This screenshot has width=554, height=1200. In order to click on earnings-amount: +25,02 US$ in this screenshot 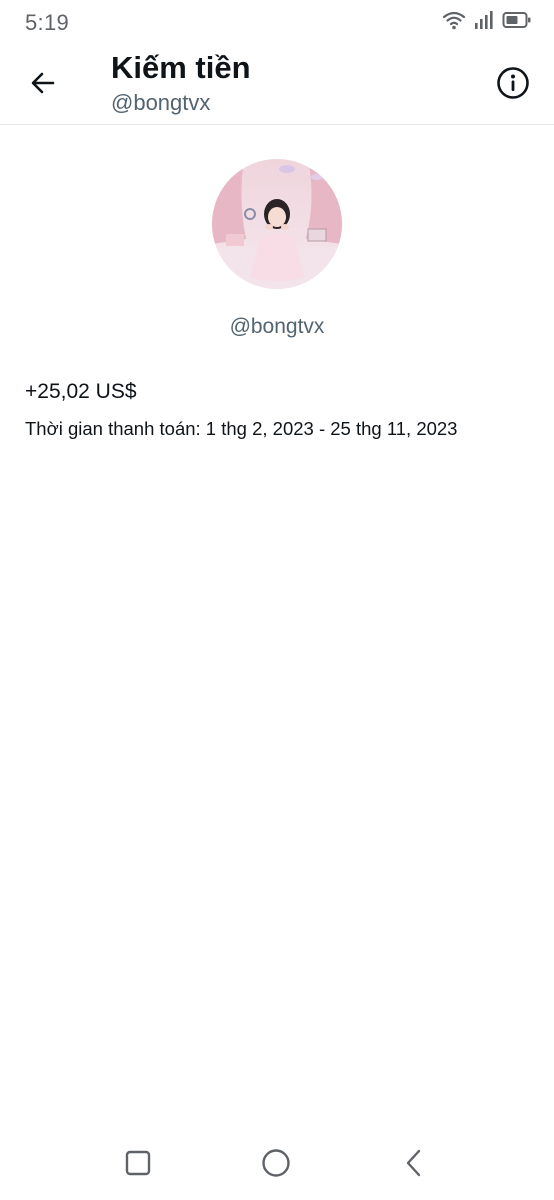, I will do `click(81, 391)`.